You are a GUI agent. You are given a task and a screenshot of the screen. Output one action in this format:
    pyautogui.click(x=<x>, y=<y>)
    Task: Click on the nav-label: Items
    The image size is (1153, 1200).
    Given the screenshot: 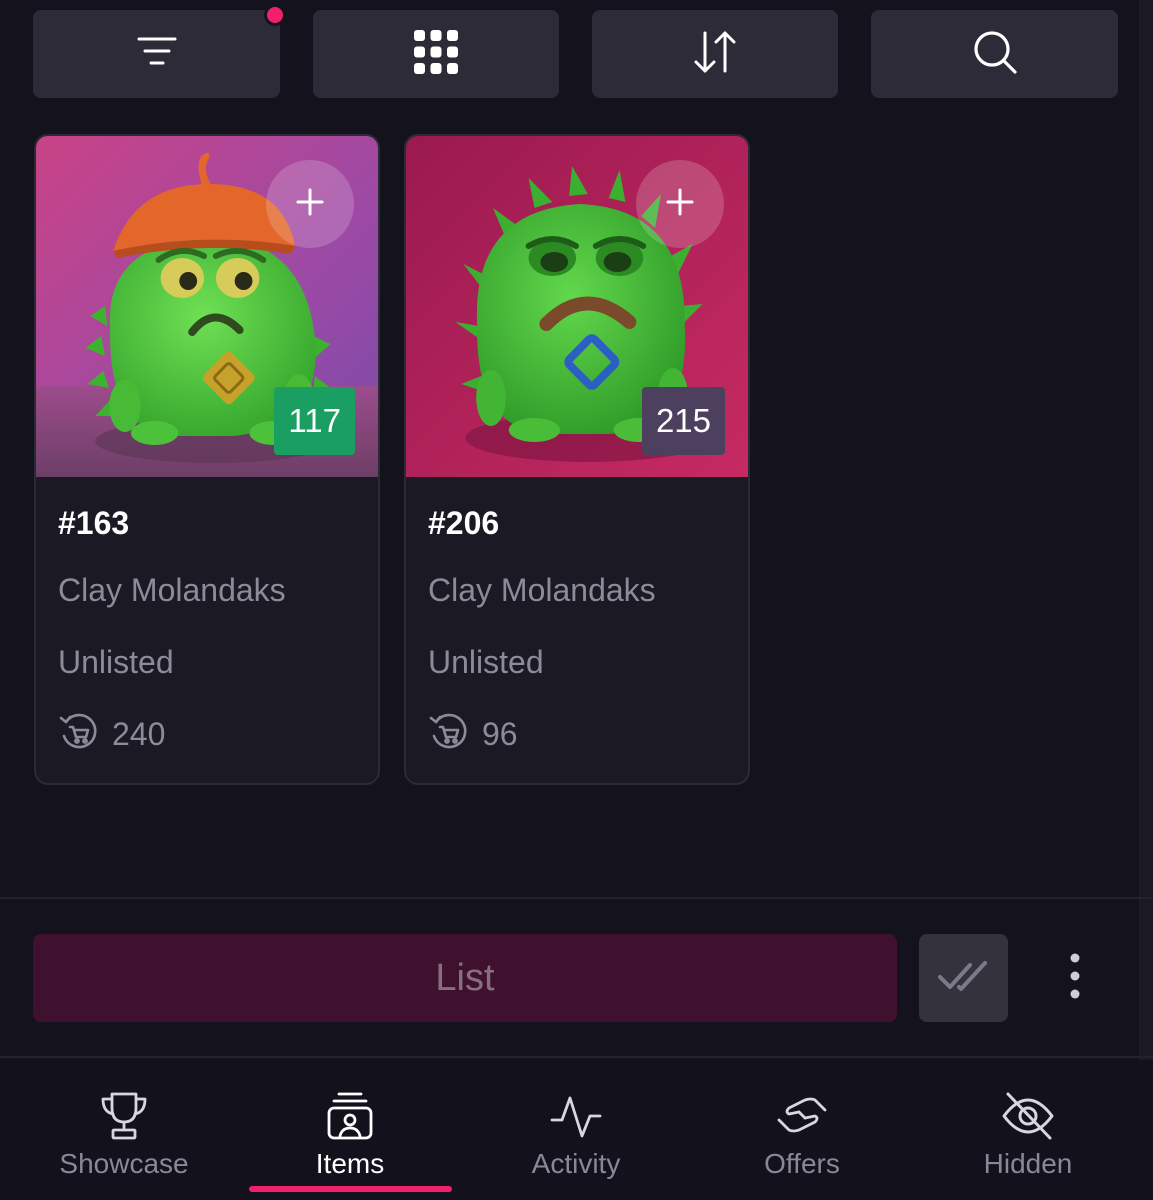 What is the action you would take?
    pyautogui.click(x=350, y=1163)
    